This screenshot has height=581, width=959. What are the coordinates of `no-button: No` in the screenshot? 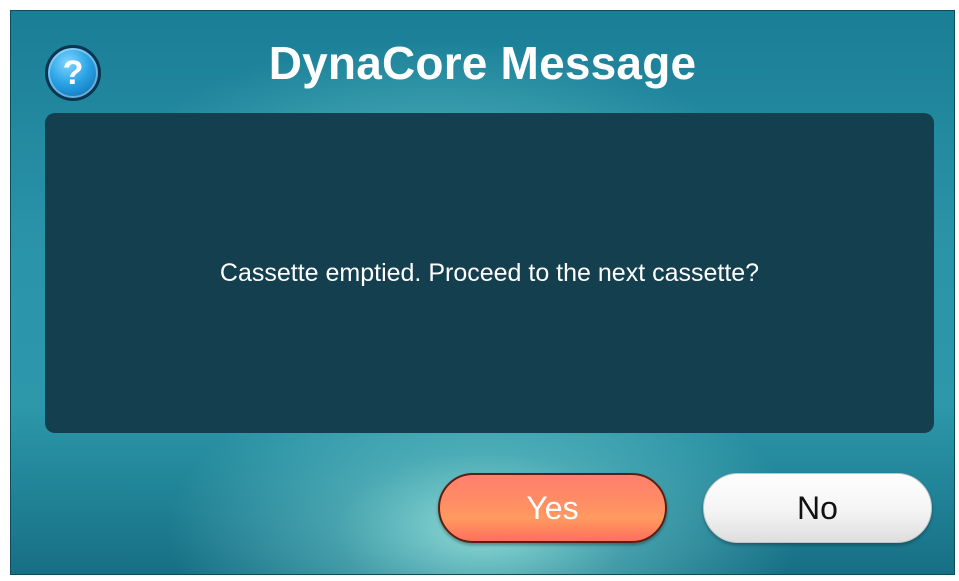 It's located at (817, 508).